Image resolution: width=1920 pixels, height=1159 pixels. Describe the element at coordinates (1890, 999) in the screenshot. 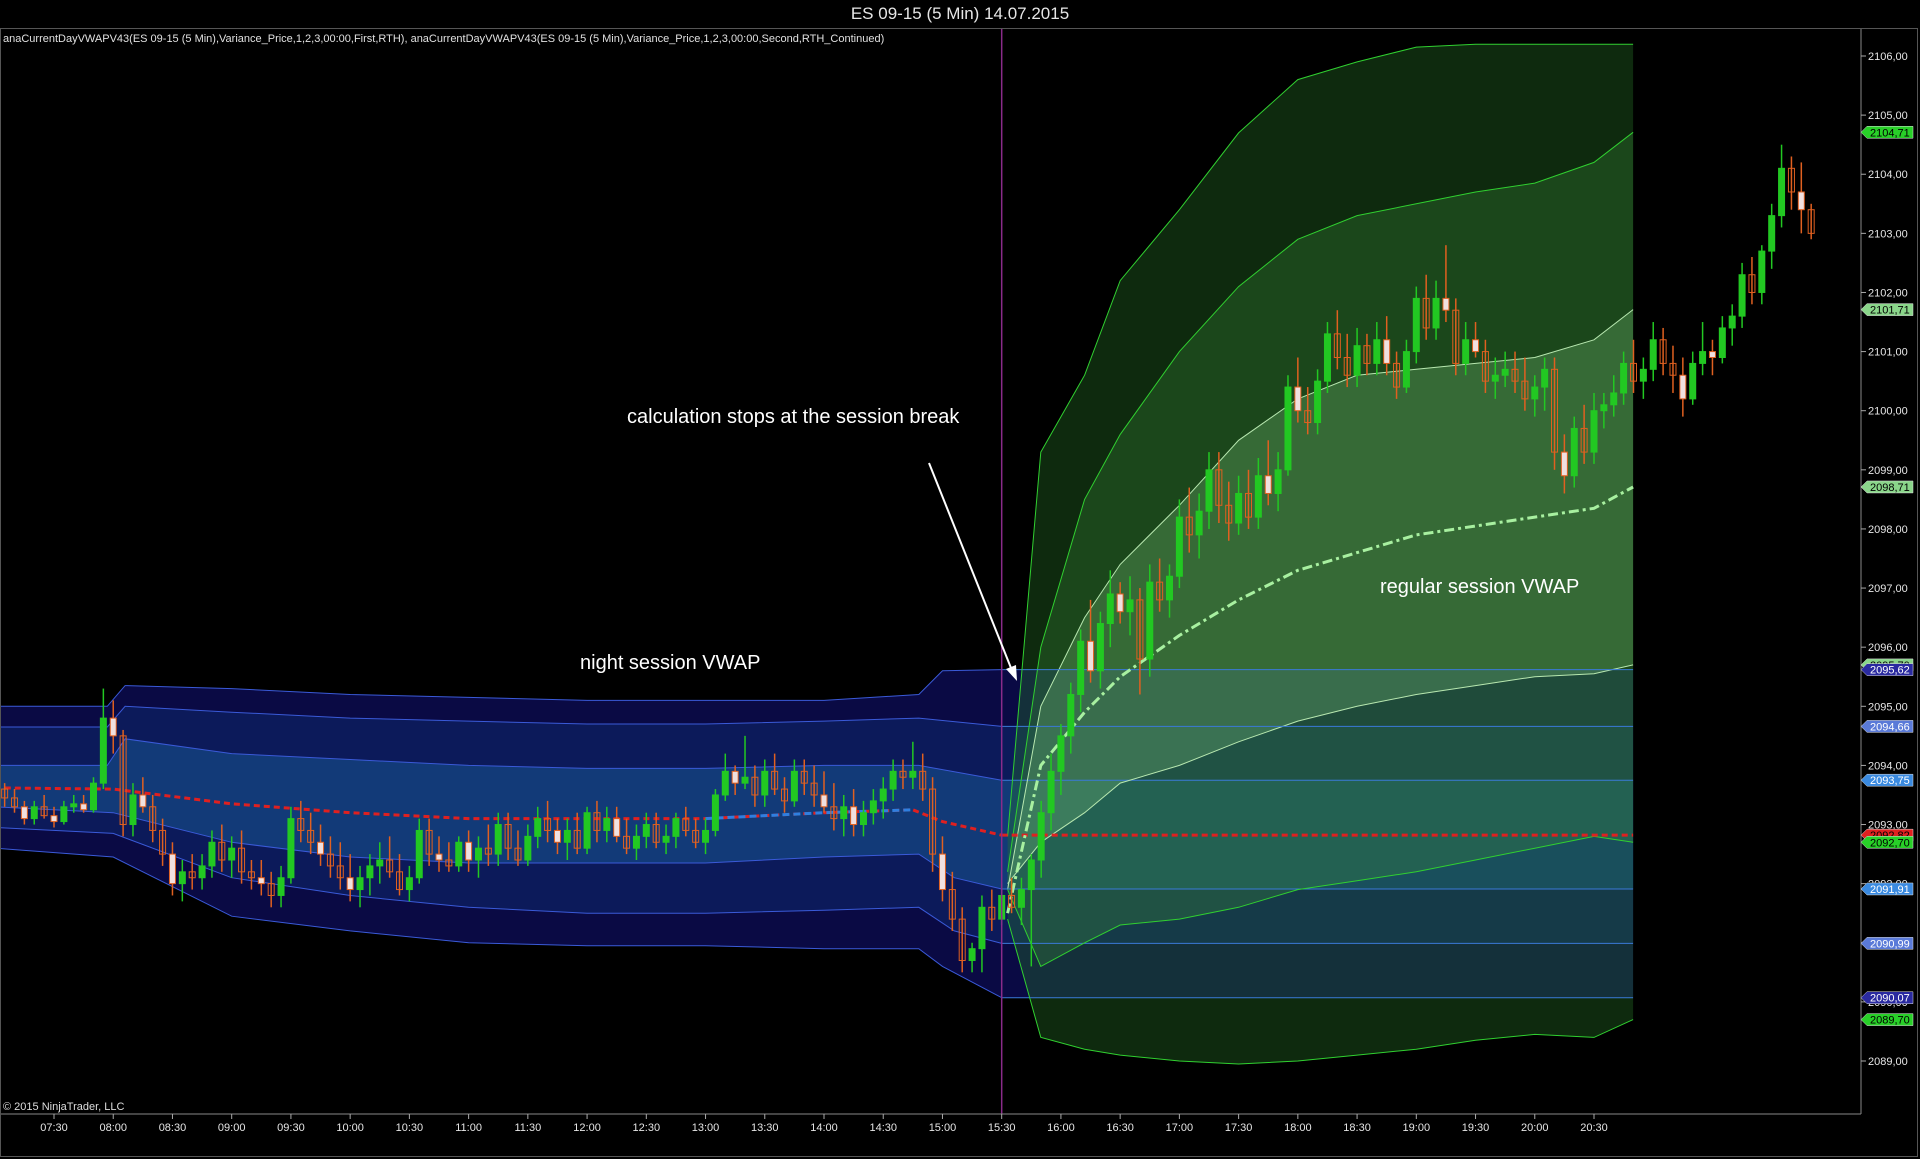

I see `price-marker-label: 2090,07` at that location.